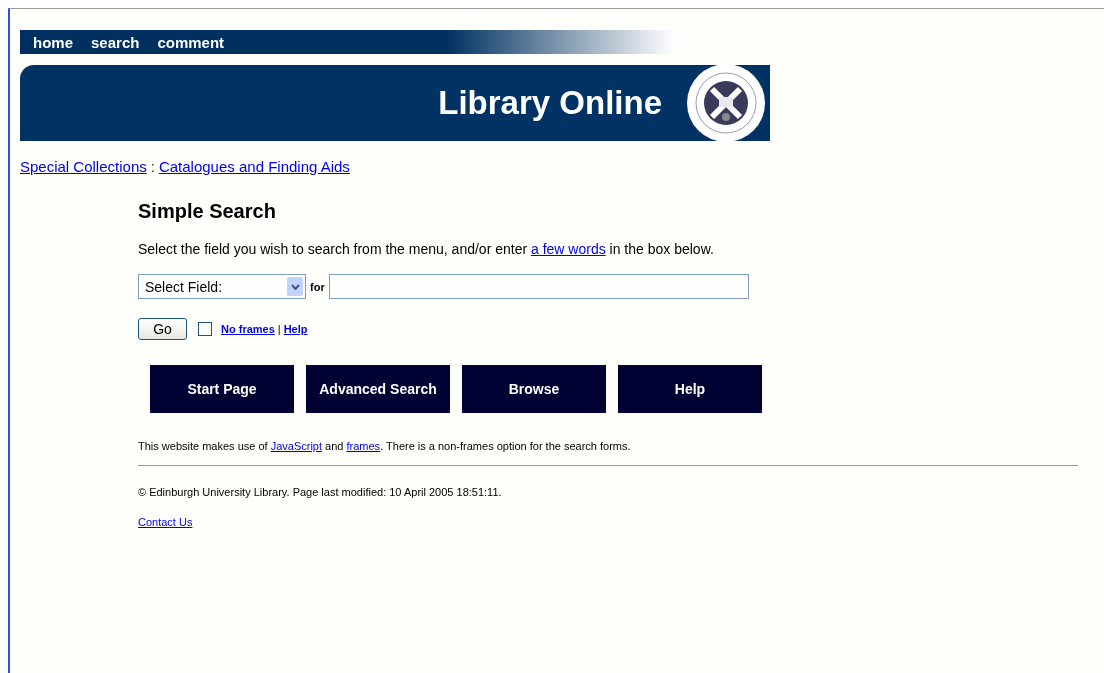 This screenshot has width=1104, height=673. Describe the element at coordinates (726, 103) in the screenshot. I see `crest-icon` at that location.